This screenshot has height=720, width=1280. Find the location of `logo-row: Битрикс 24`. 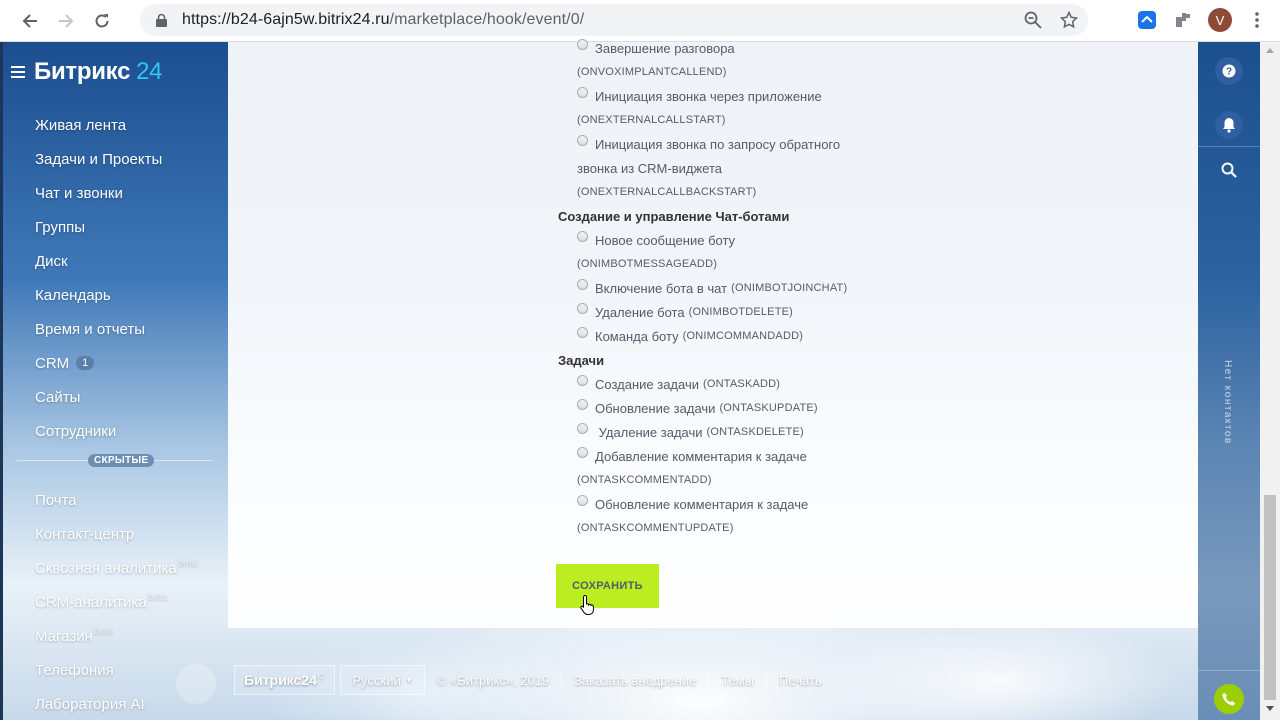

logo-row: Битрикс 24 is located at coordinates (87, 72).